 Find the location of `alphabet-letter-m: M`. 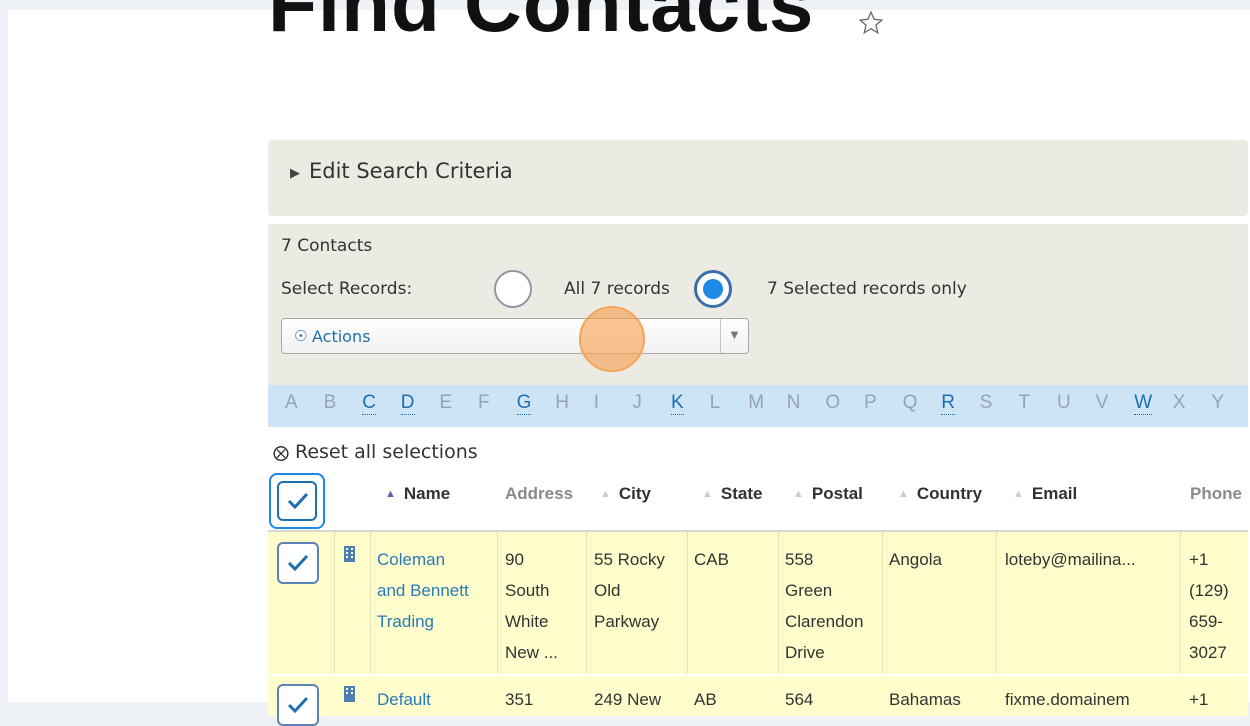

alphabet-letter-m: M is located at coordinates (756, 402).